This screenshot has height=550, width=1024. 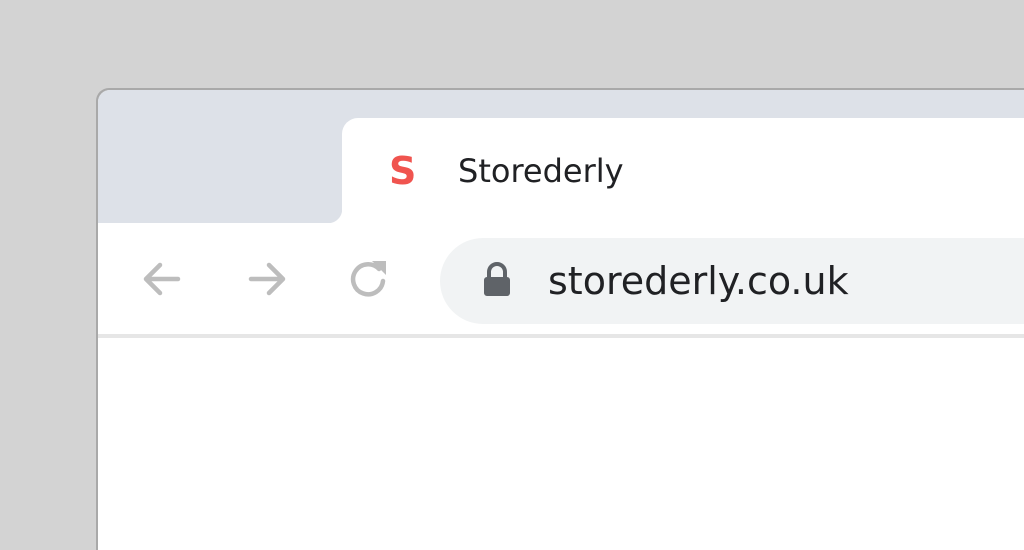 What do you see at coordinates (676, 170) in the screenshot?
I see `active-tab: S Storederly` at bounding box center [676, 170].